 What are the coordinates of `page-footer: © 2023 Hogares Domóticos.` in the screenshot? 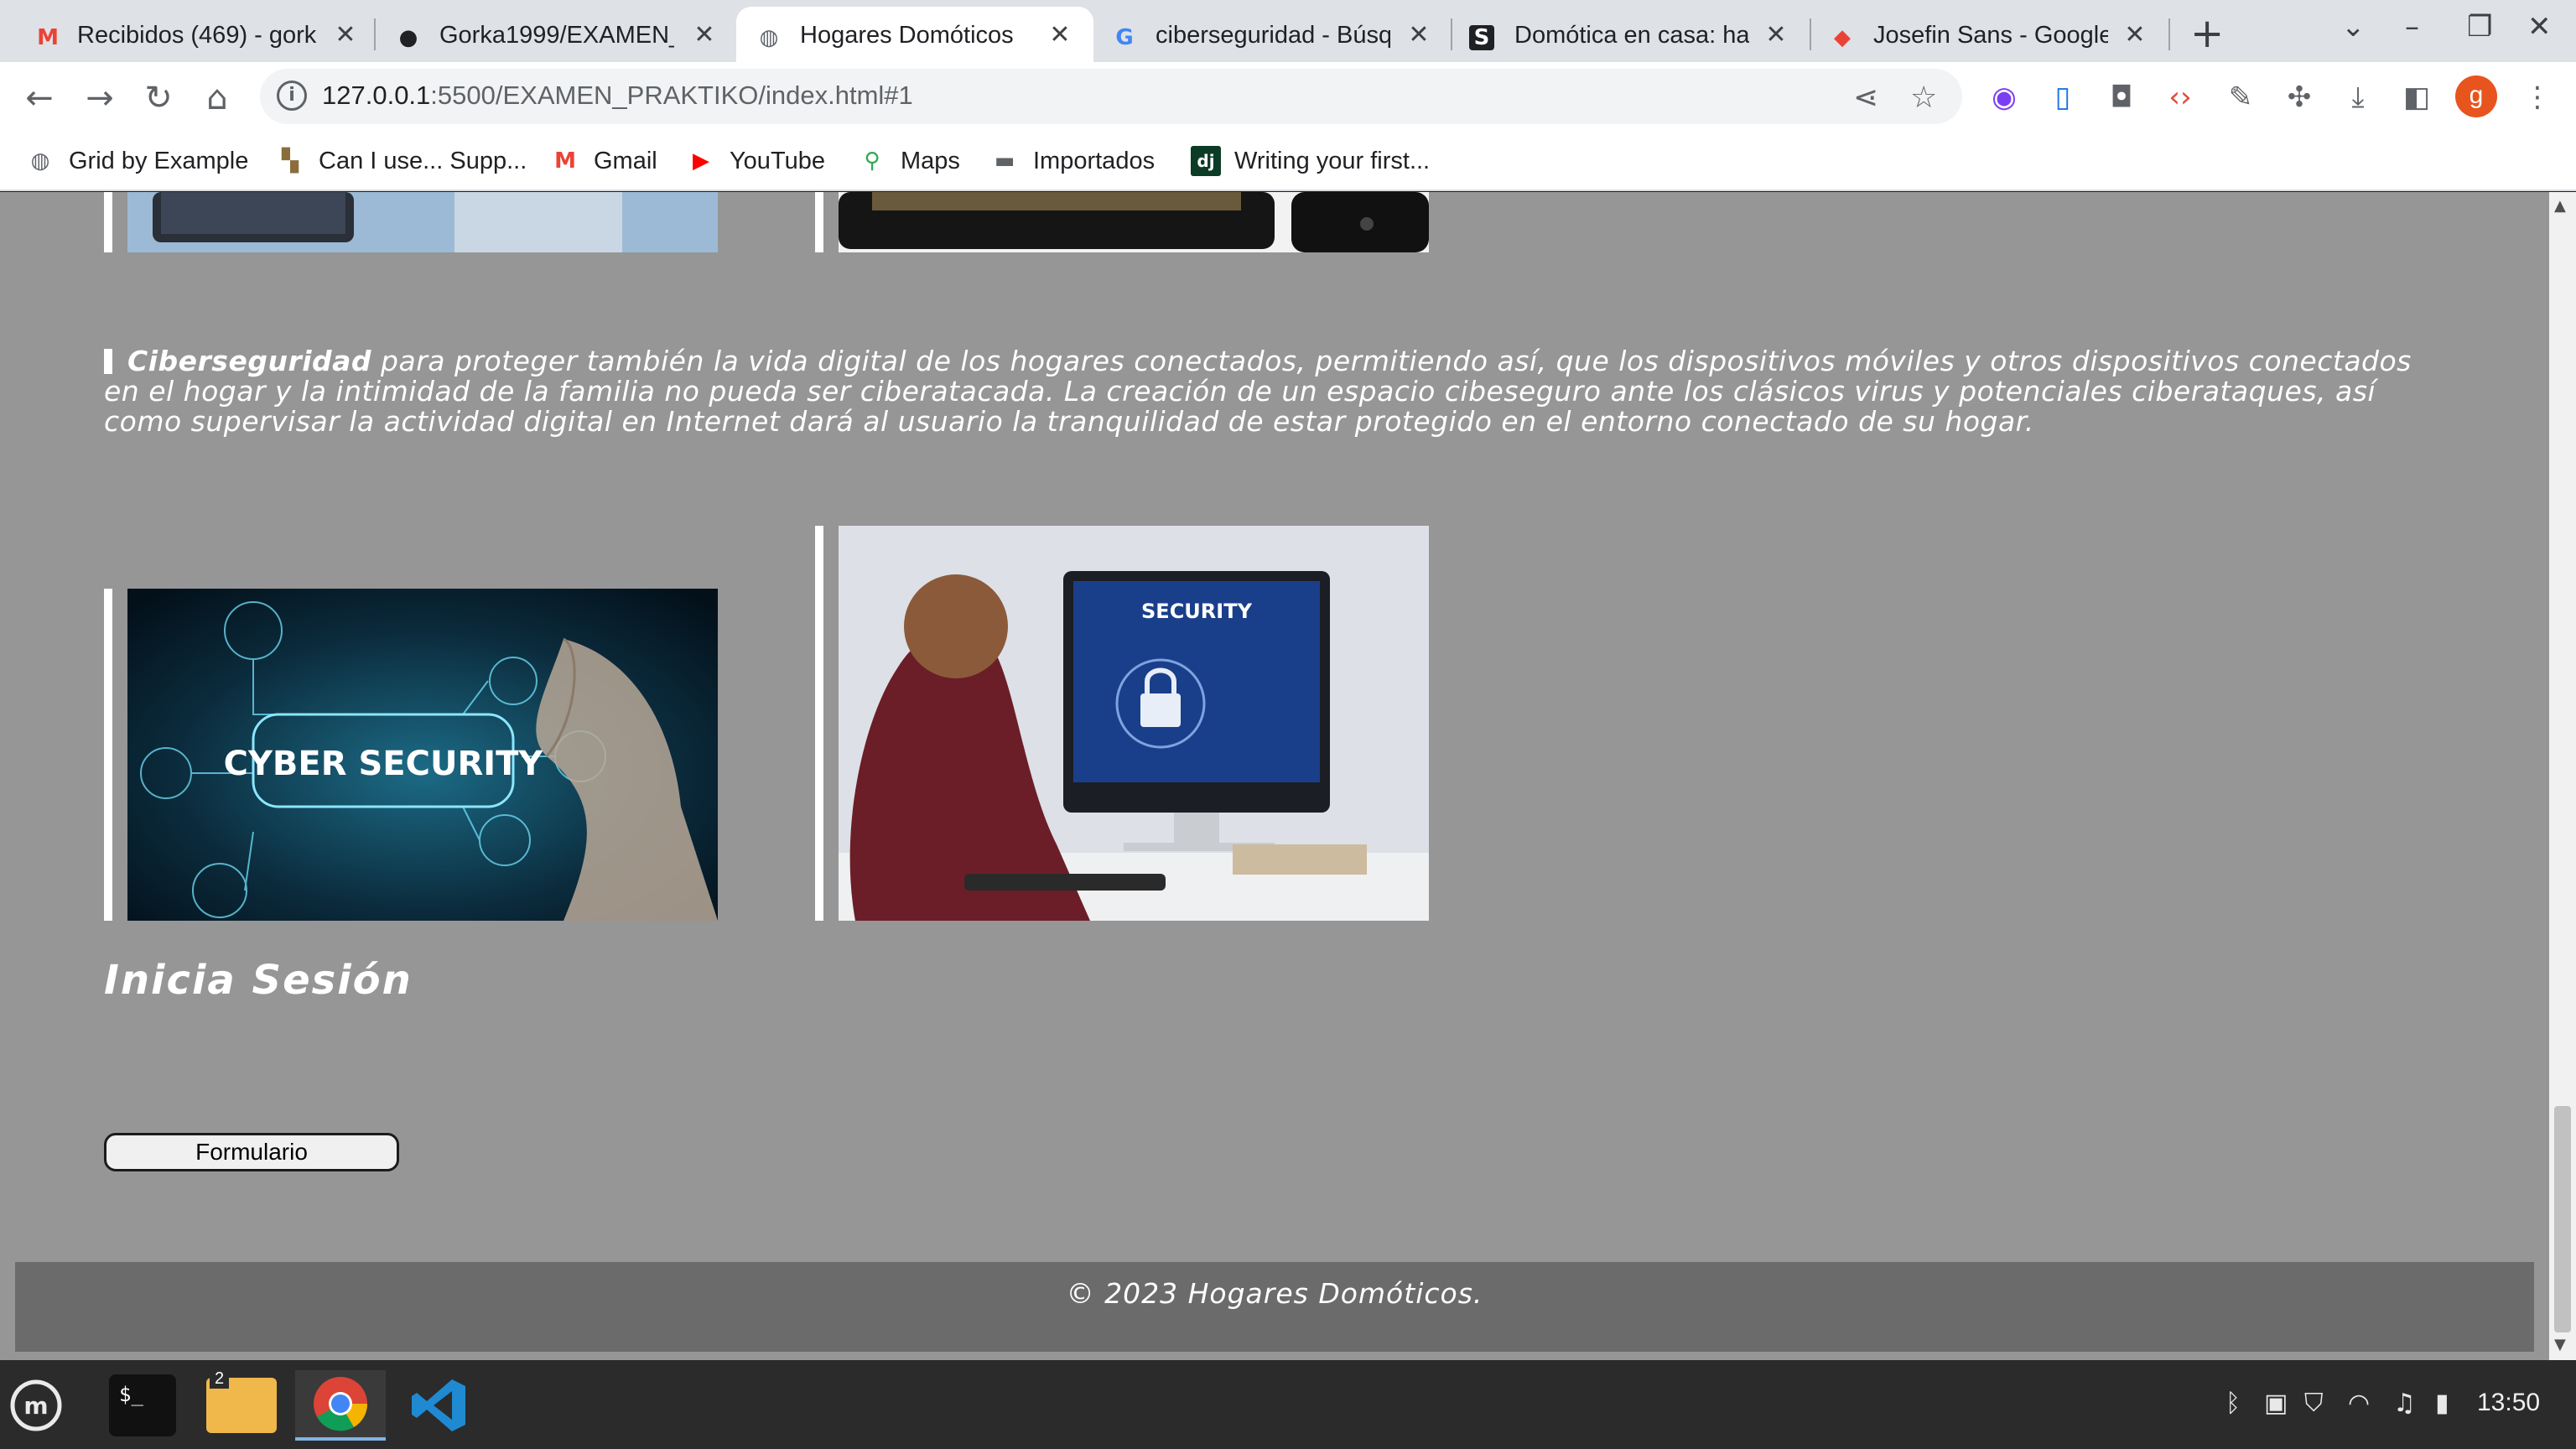 It's located at (1274, 1307).